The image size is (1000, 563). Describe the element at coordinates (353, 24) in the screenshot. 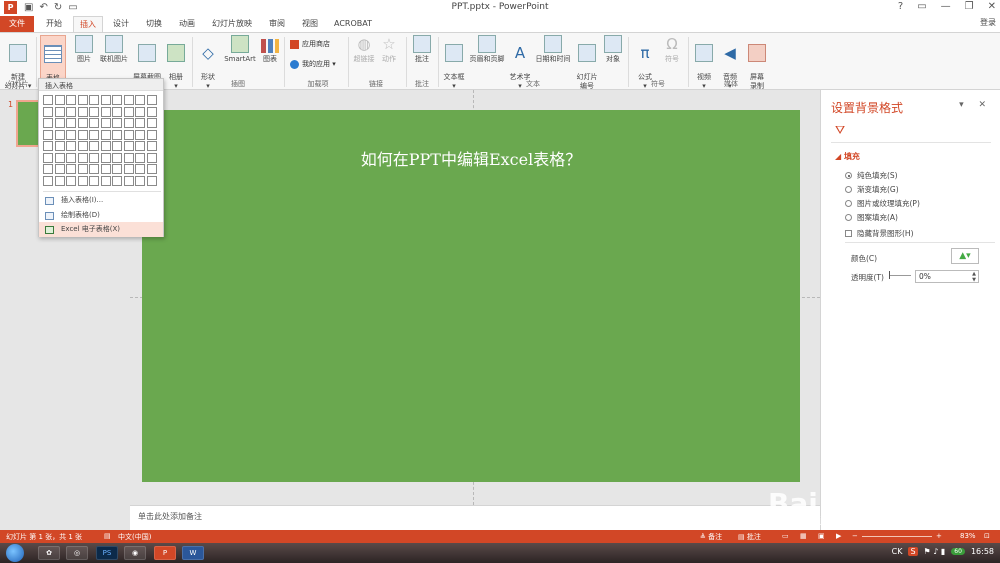

I see `tab-acrobat: ACROBAT` at that location.